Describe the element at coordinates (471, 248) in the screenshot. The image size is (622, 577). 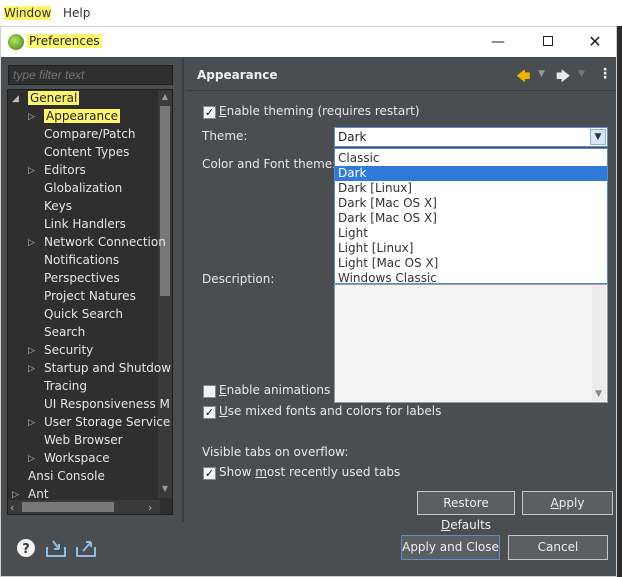
I see `theme-option: Light [Linux]` at that location.